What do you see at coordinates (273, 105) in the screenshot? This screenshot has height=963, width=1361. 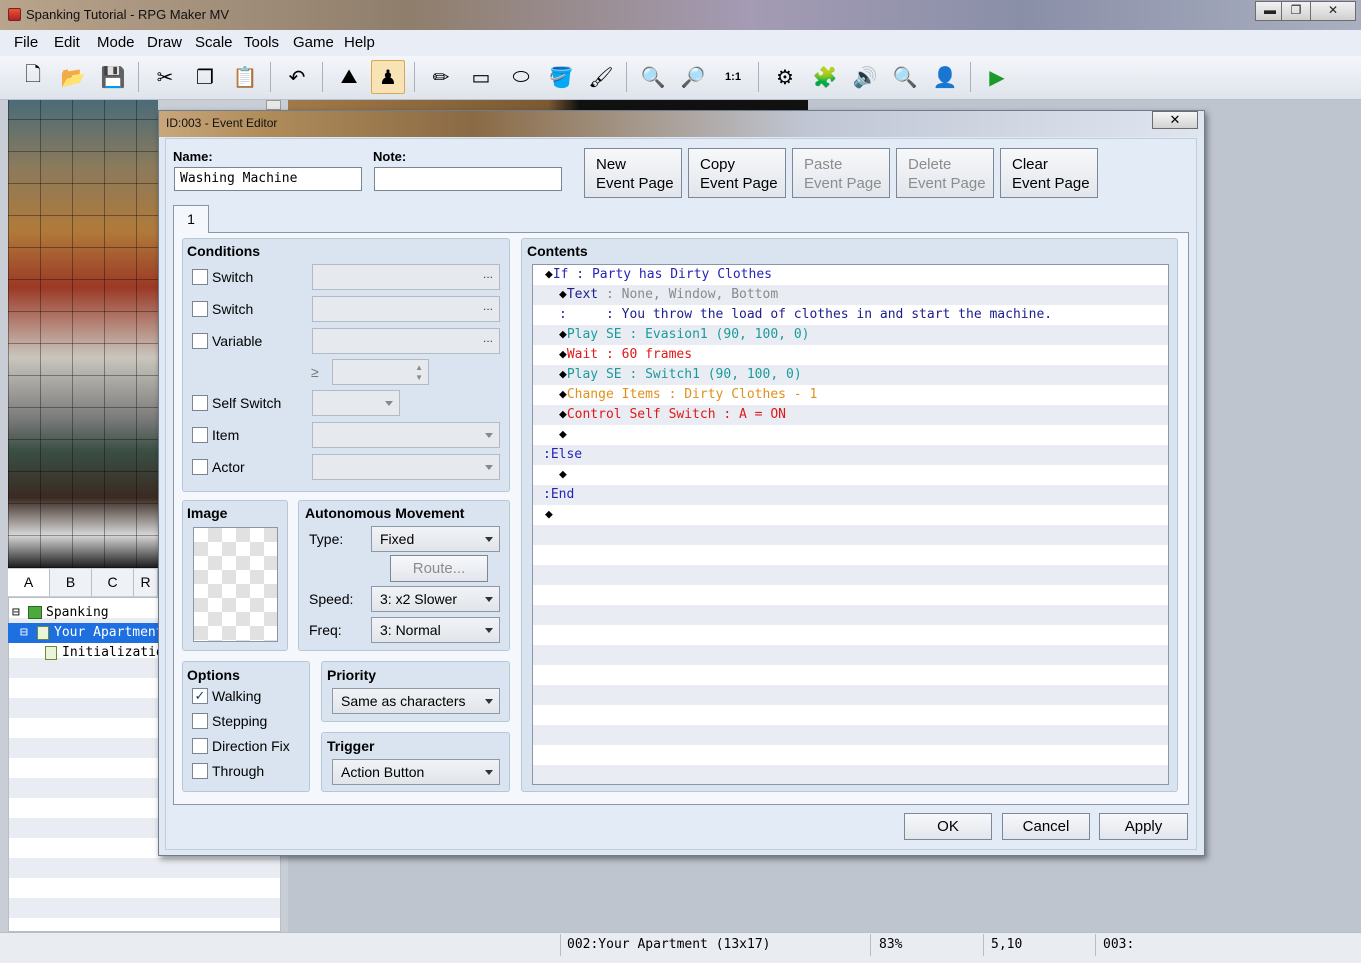 I see `tileset-scrollbar` at bounding box center [273, 105].